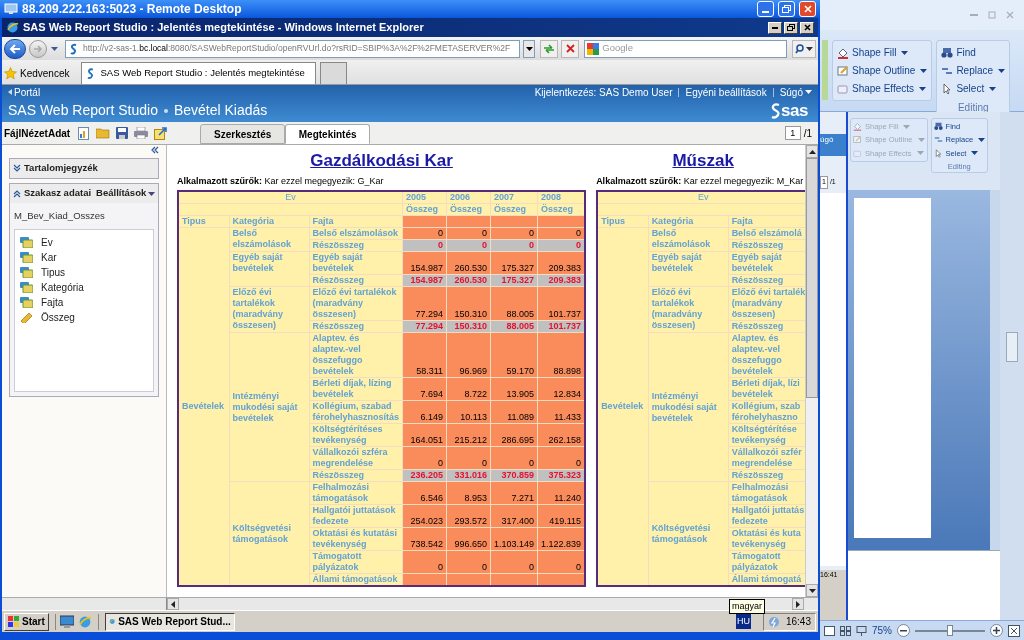 This screenshot has height=640, width=1024. What do you see at coordinates (334, 73) in the screenshot?
I see `new-tab-button` at bounding box center [334, 73].